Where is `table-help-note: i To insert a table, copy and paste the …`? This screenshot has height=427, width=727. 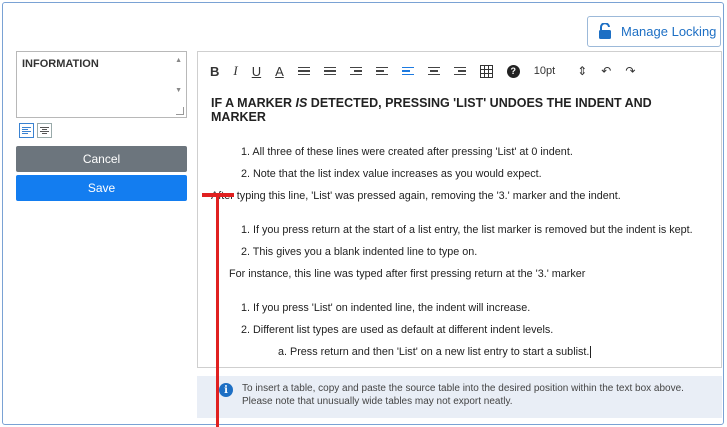
table-help-note: i To insert a table, copy and paste the … is located at coordinates (459, 397).